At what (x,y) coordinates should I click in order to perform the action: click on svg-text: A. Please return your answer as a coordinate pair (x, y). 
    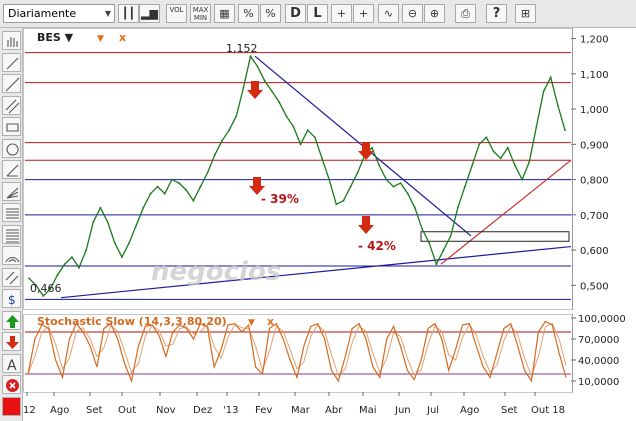
    Looking at the image, I should click on (12, 365).